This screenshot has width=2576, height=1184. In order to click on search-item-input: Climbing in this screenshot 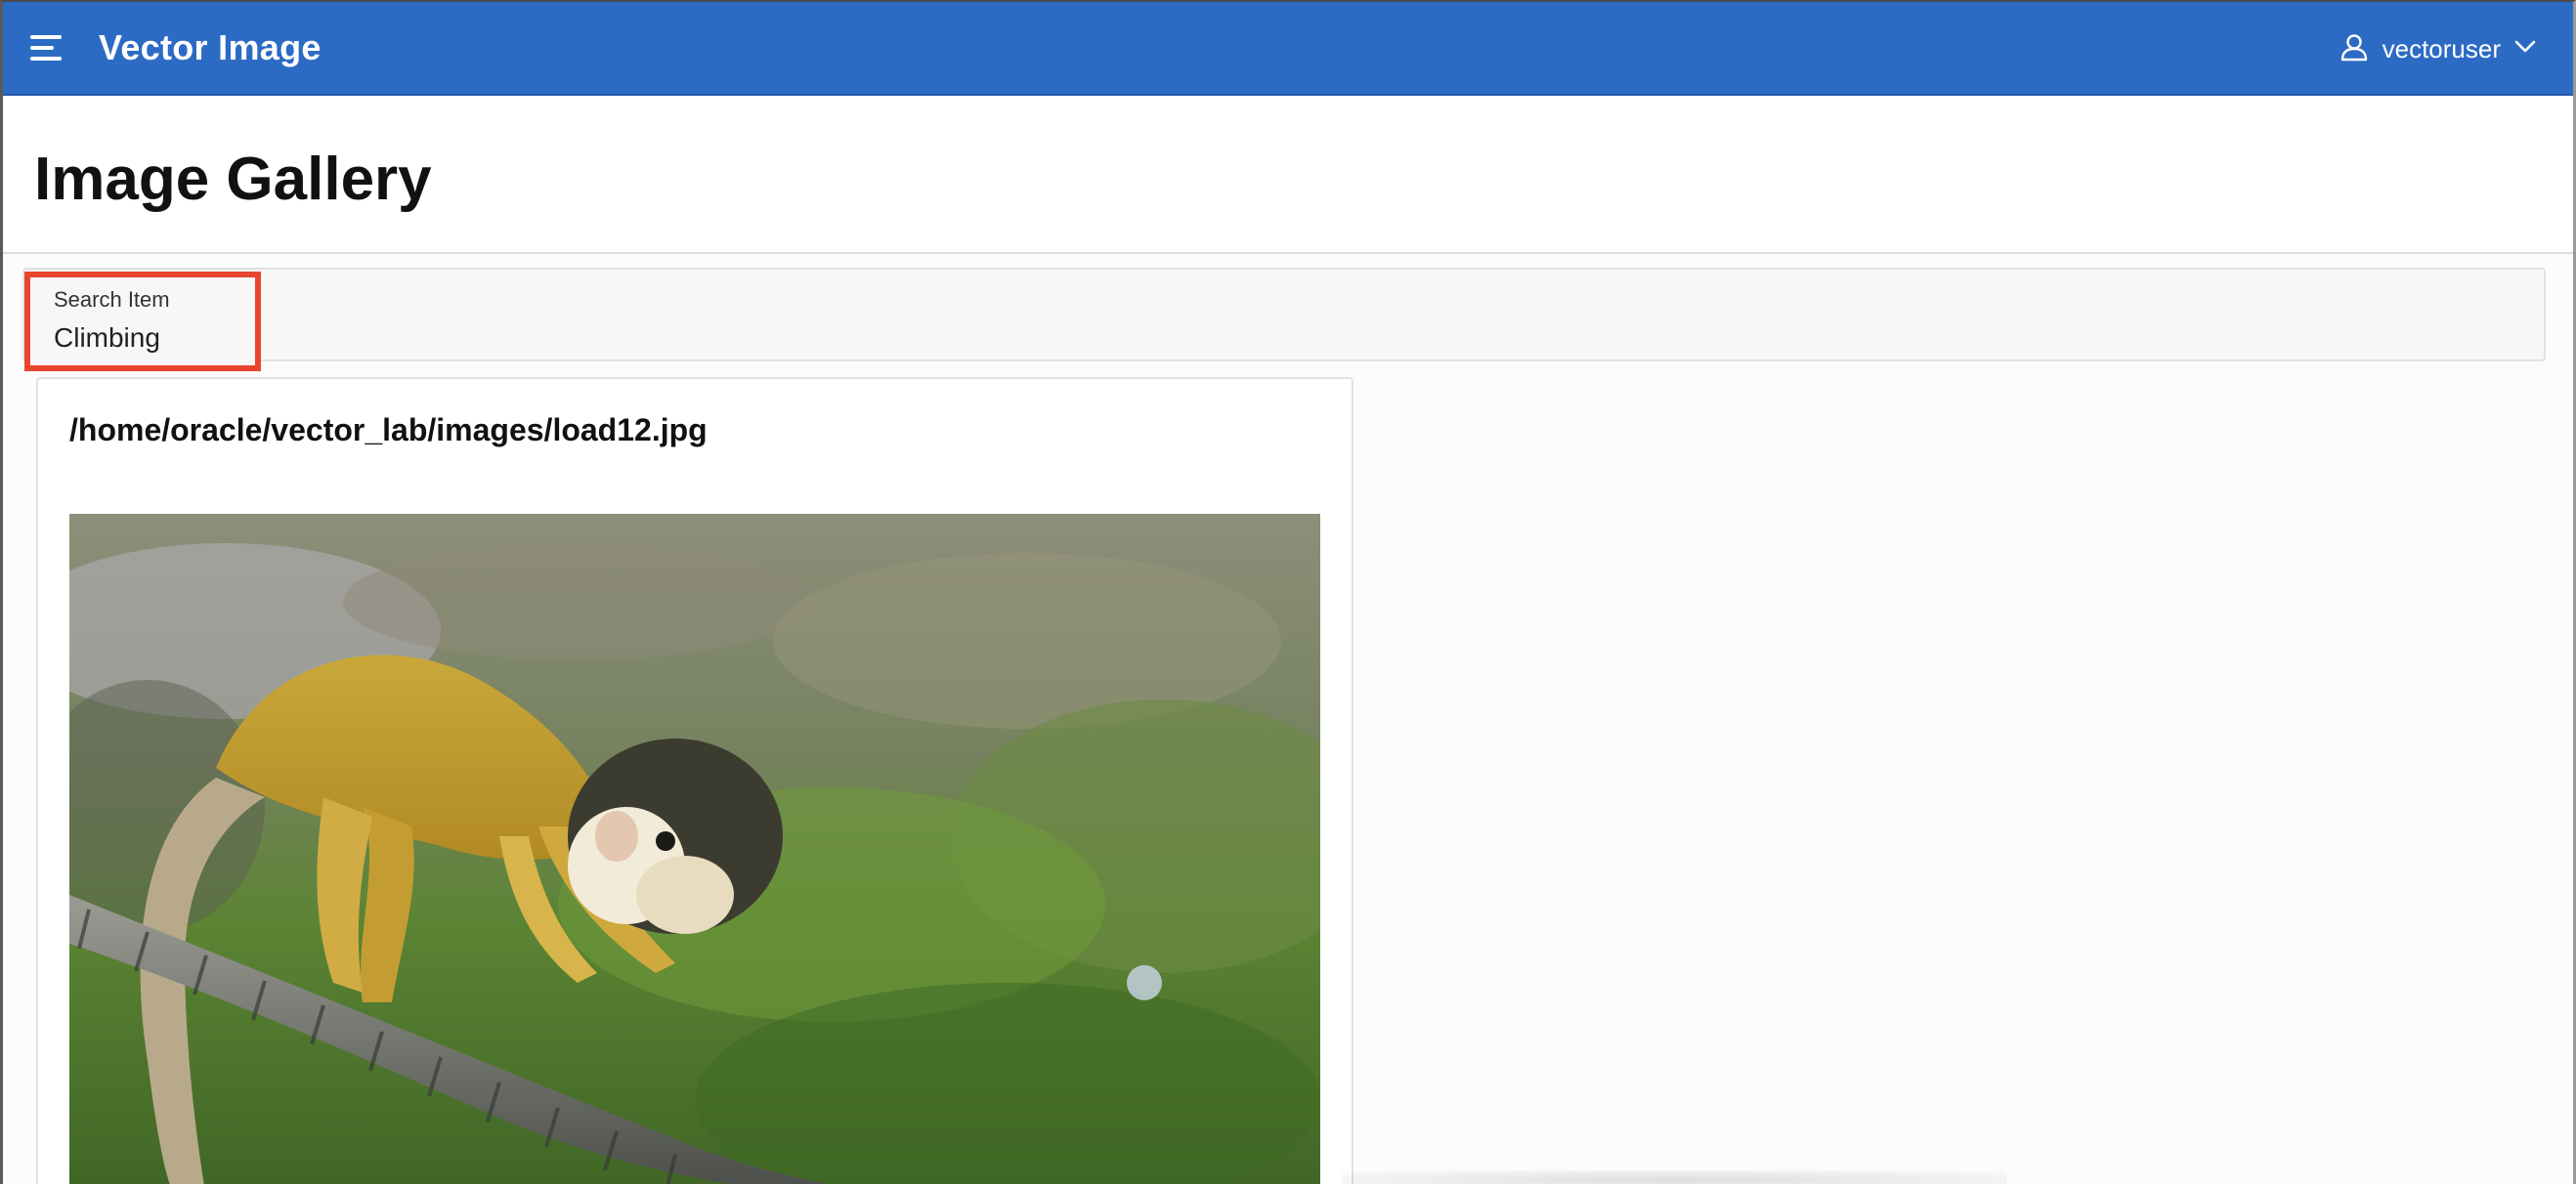, I will do `click(154, 338)`.